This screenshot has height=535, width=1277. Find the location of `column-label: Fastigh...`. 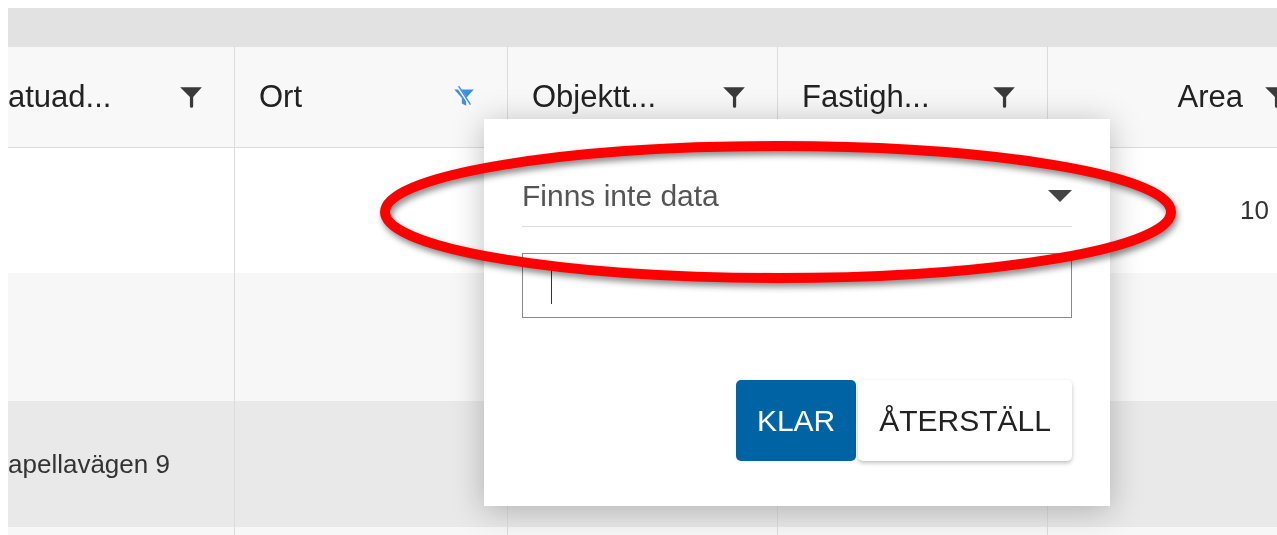

column-label: Fastigh... is located at coordinates (866, 97).